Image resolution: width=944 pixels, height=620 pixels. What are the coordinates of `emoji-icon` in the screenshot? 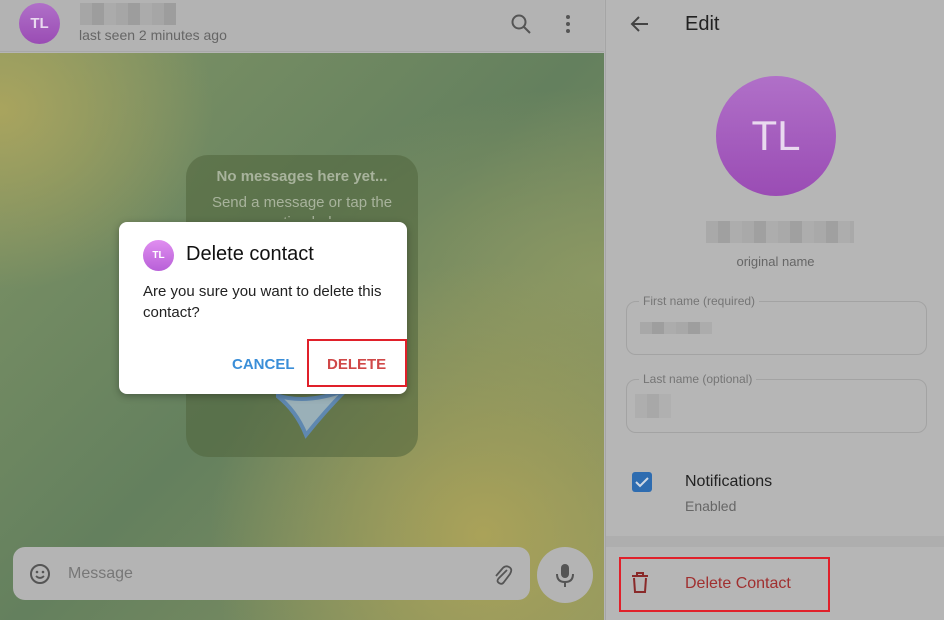 It's located at (40, 574).